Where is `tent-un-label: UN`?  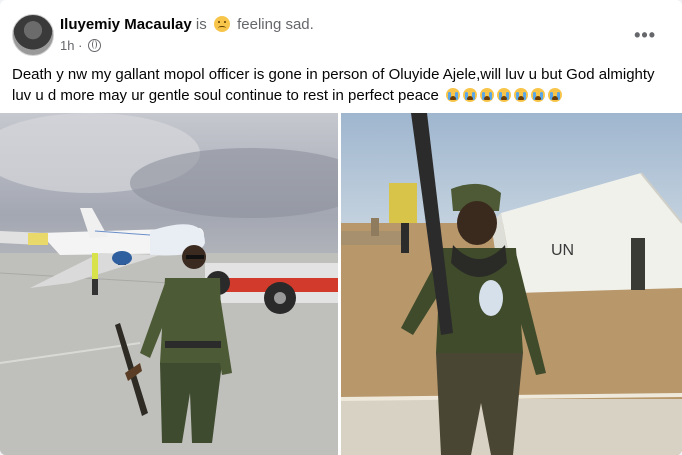 tent-un-label: UN is located at coordinates (562, 250).